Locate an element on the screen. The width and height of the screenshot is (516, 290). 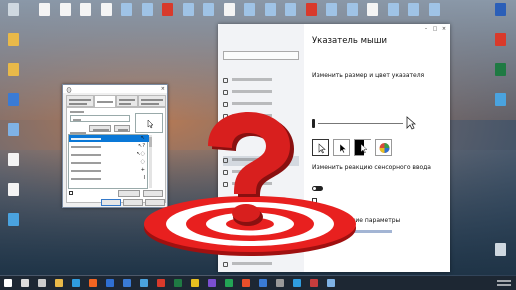
list-item: I is located at coordinates (109, 178).